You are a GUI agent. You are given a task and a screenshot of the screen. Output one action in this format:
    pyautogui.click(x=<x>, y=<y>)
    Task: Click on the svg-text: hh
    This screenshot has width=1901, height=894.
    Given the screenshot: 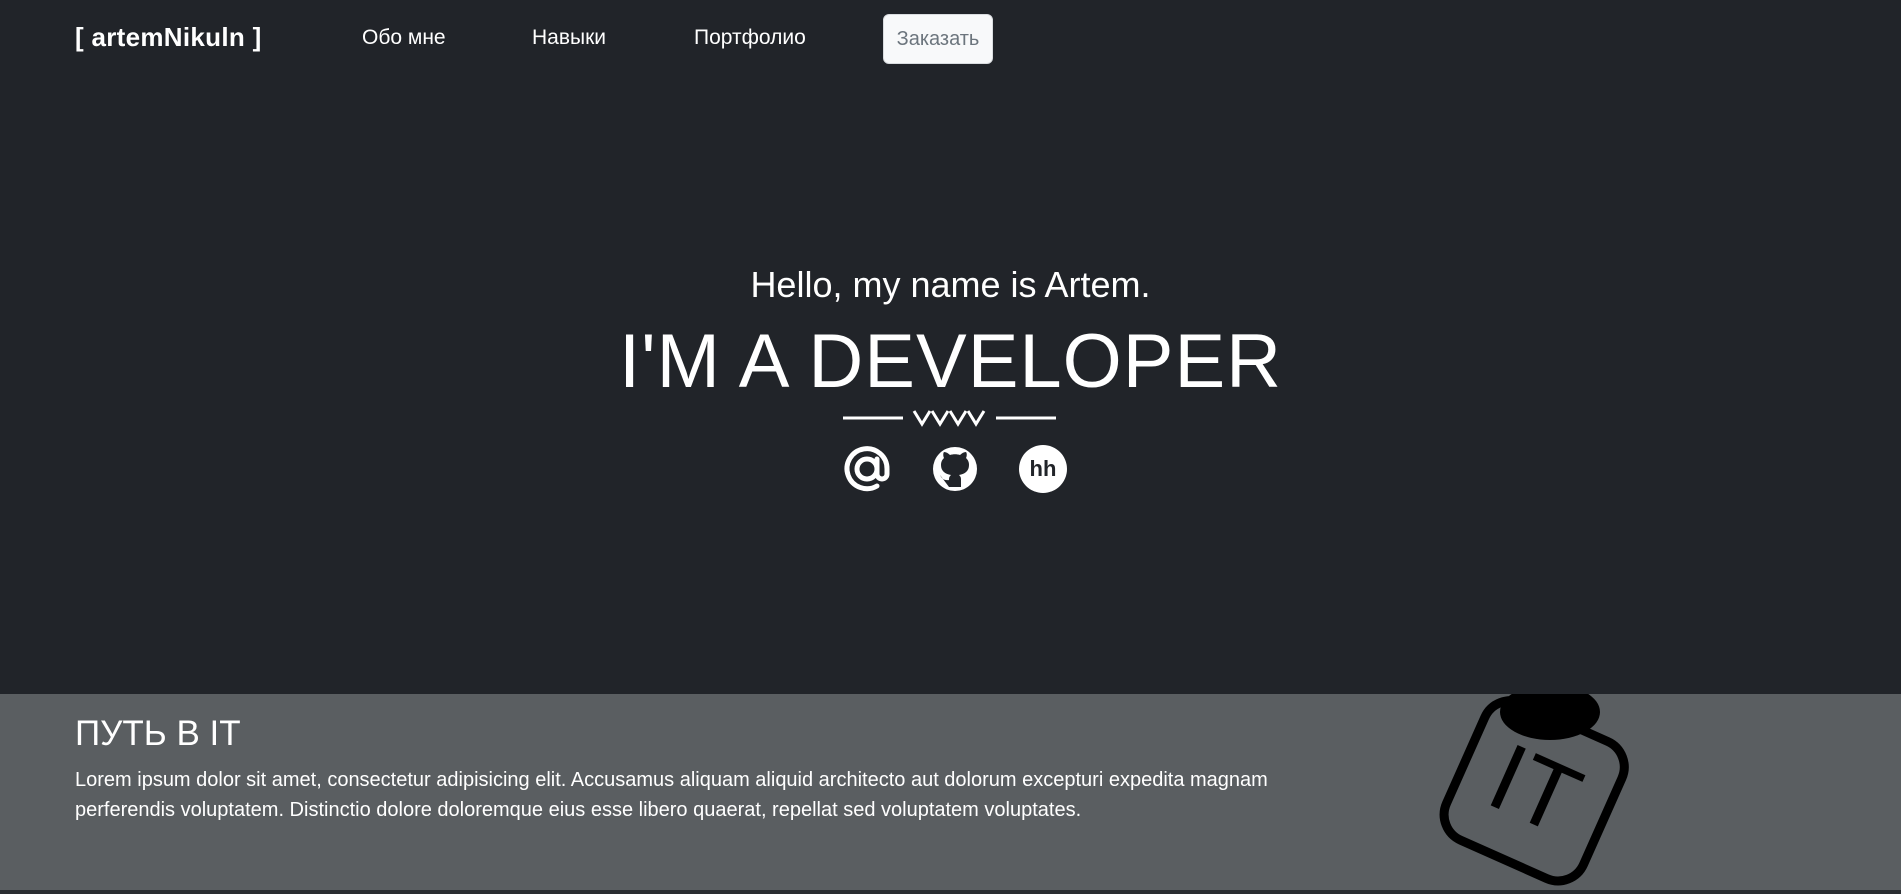 What is the action you would take?
    pyautogui.click(x=1043, y=468)
    